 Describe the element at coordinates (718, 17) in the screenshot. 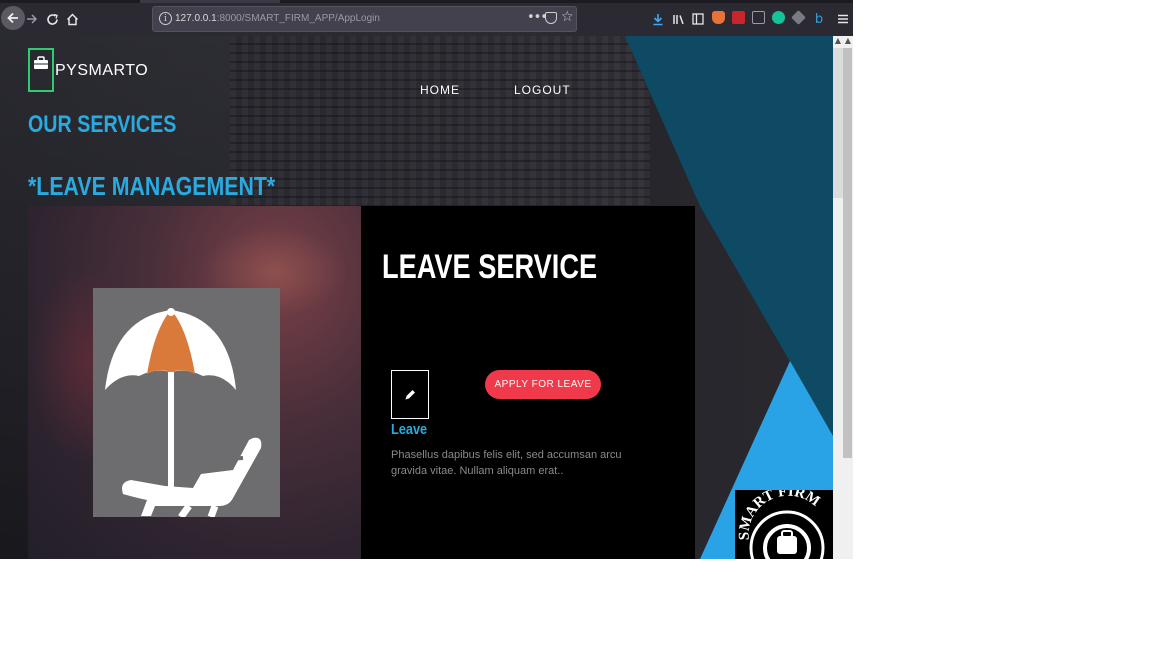

I see `extension-shield-icon` at that location.